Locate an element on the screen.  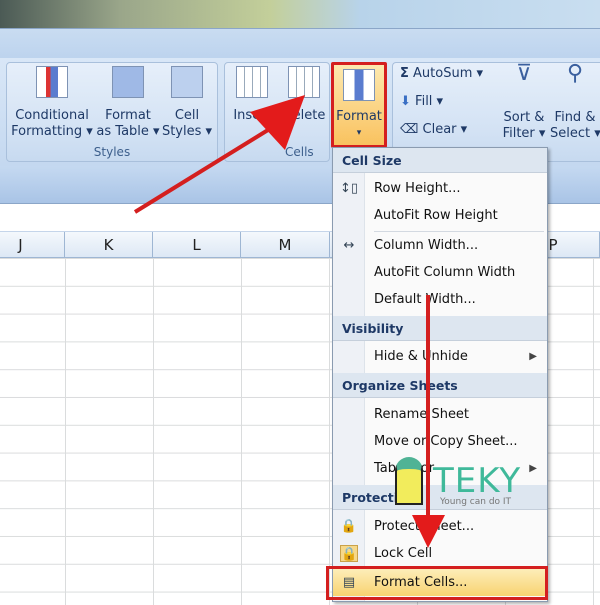
arrow-to-format-cells-head is located at coordinates (428, 531).